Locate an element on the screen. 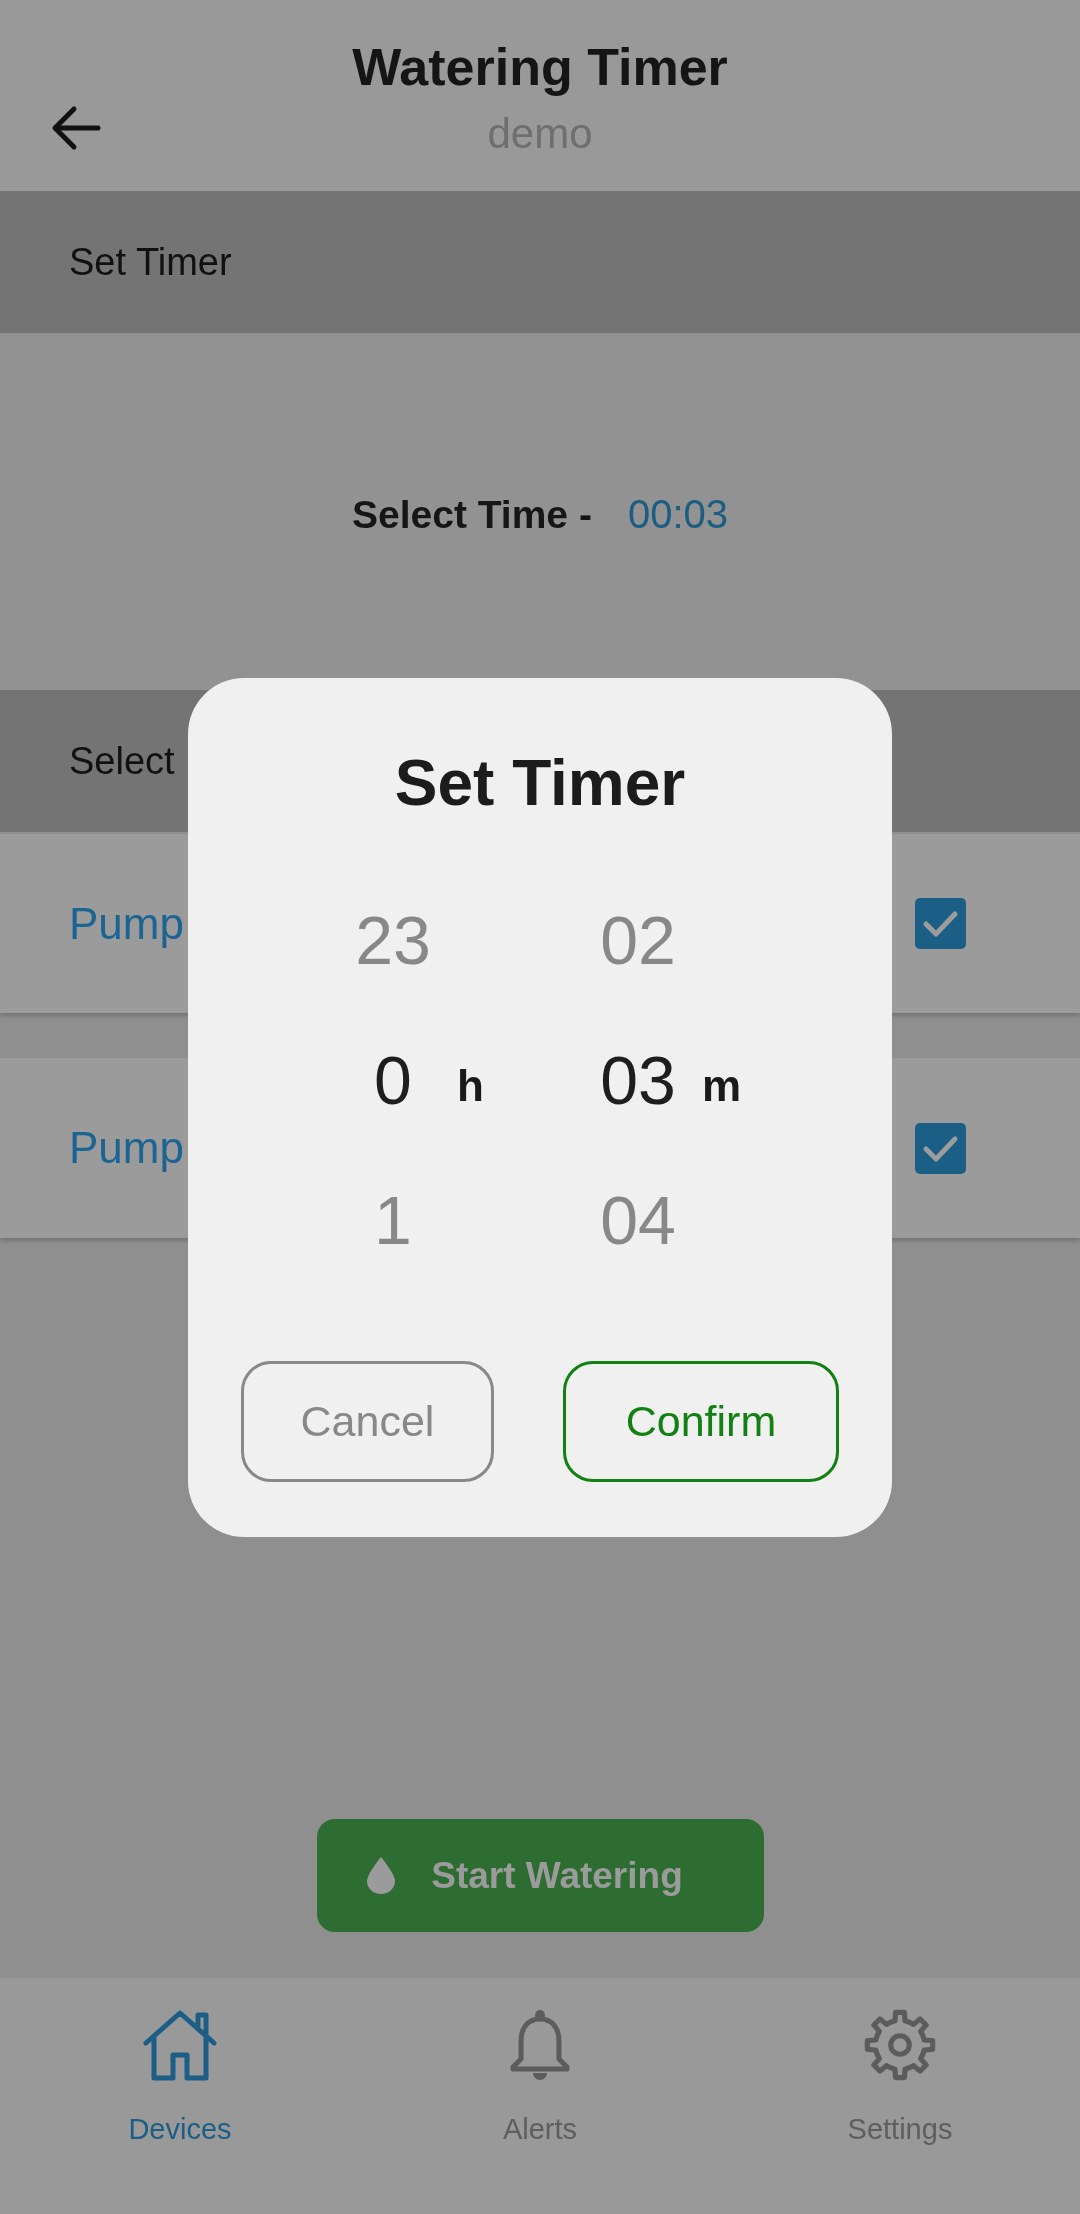 The width and height of the screenshot is (1080, 2214). picker-value: 03 is located at coordinates (638, 1080).